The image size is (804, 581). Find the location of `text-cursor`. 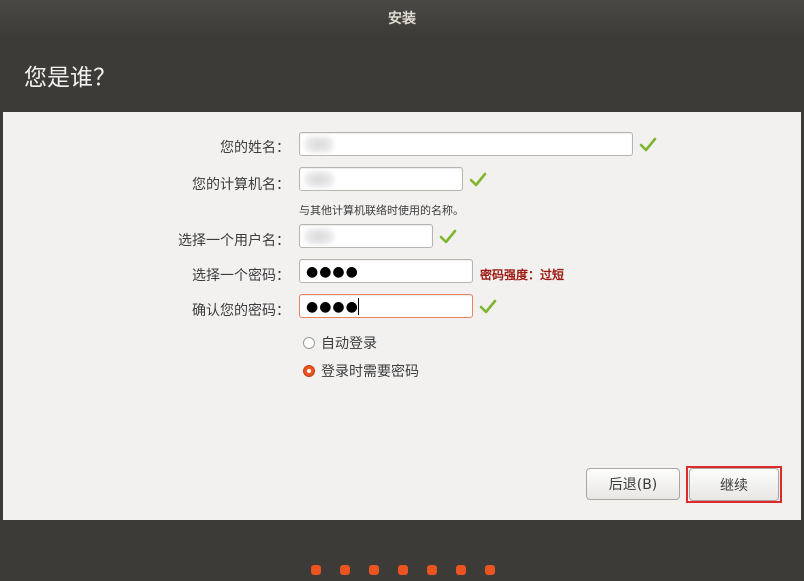

text-cursor is located at coordinates (358, 306).